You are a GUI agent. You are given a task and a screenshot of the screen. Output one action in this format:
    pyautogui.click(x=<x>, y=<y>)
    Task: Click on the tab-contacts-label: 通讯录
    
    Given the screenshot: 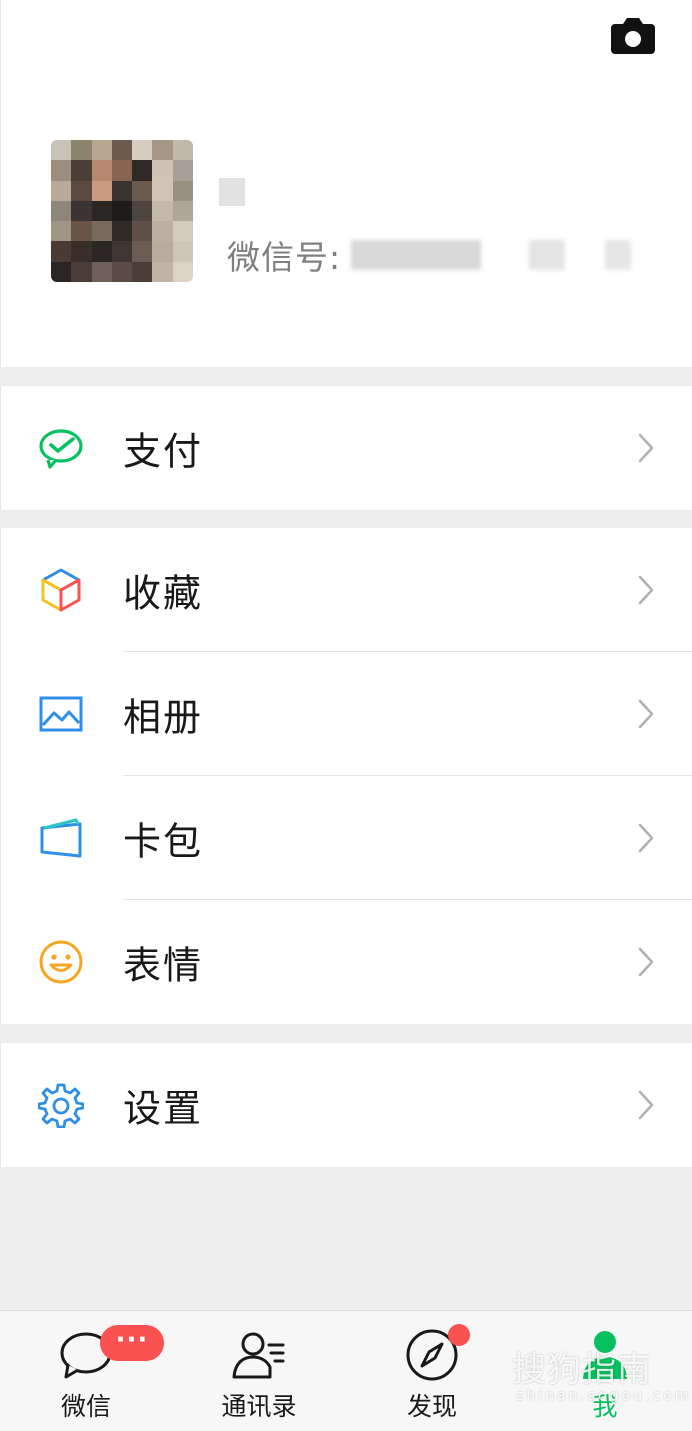 What is the action you would take?
    pyautogui.click(x=259, y=1406)
    